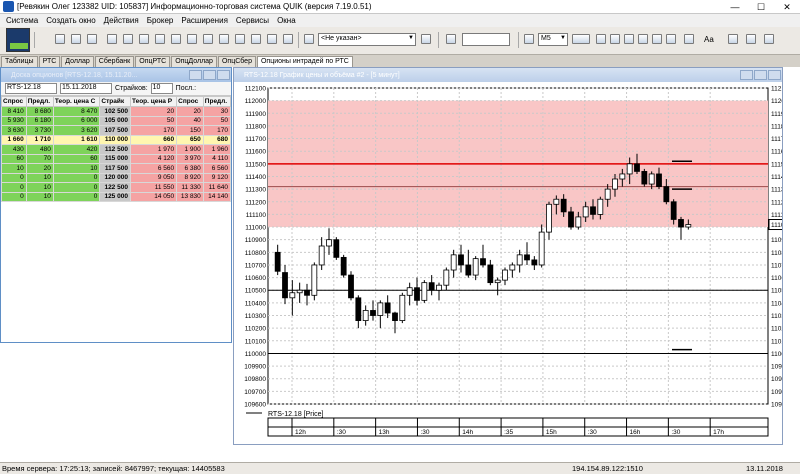 Image resolution: width=800 pixels, height=474 pixels. Describe the element at coordinates (160, 39) in the screenshot. I see `portfolio-icon` at that location.